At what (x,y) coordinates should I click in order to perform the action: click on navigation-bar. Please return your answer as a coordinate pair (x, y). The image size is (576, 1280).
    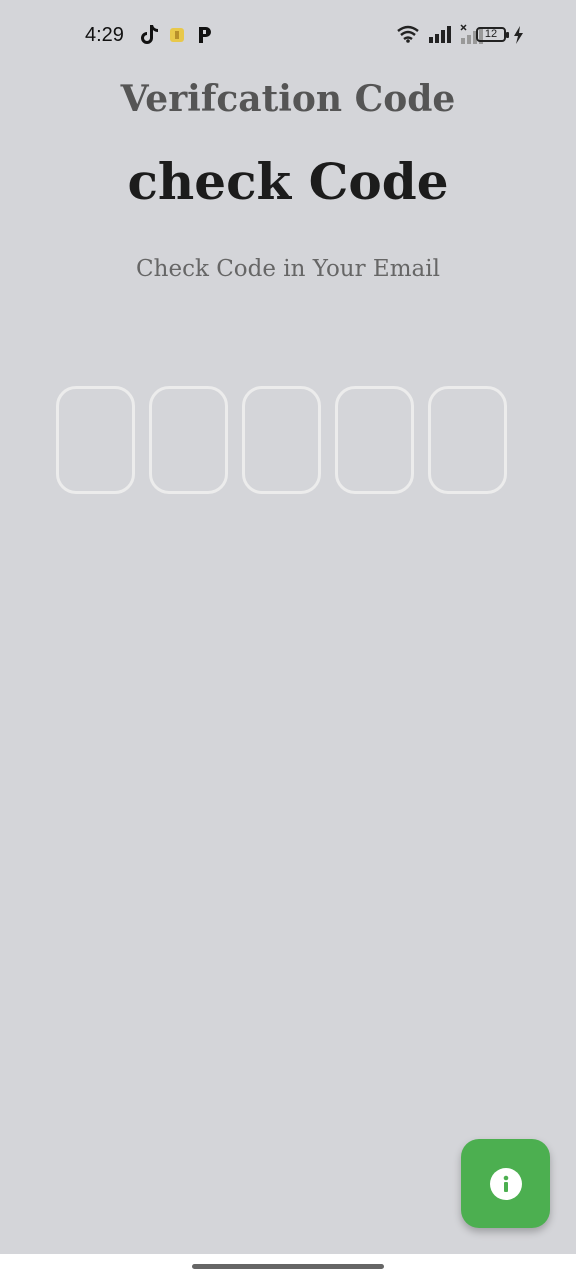
    Looking at the image, I should click on (288, 1267).